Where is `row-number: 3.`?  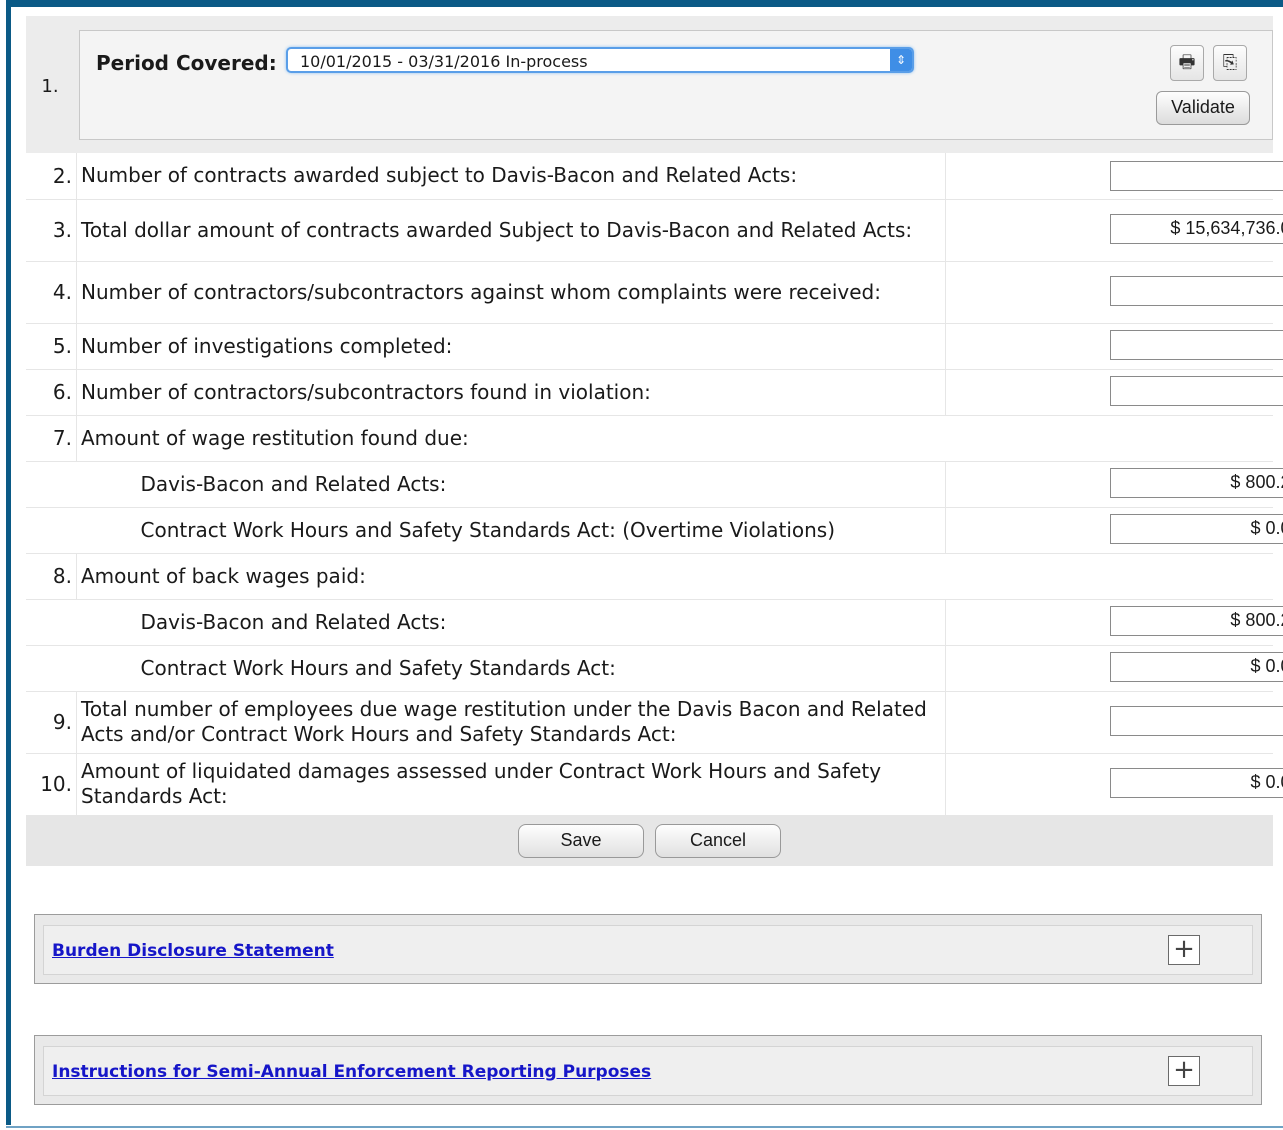
row-number: 3. is located at coordinates (51, 230).